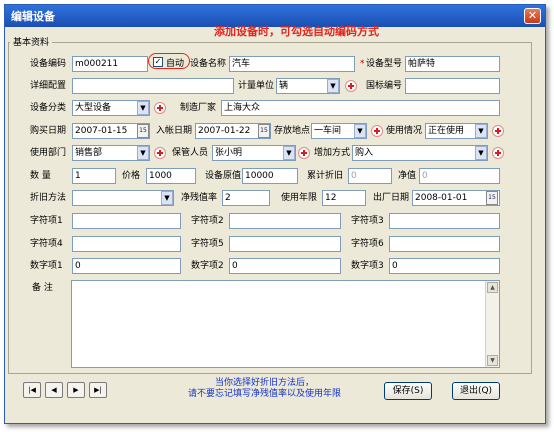  Describe the element at coordinates (367, 221) in the screenshot. I see `str3-label: 字符项3` at that location.